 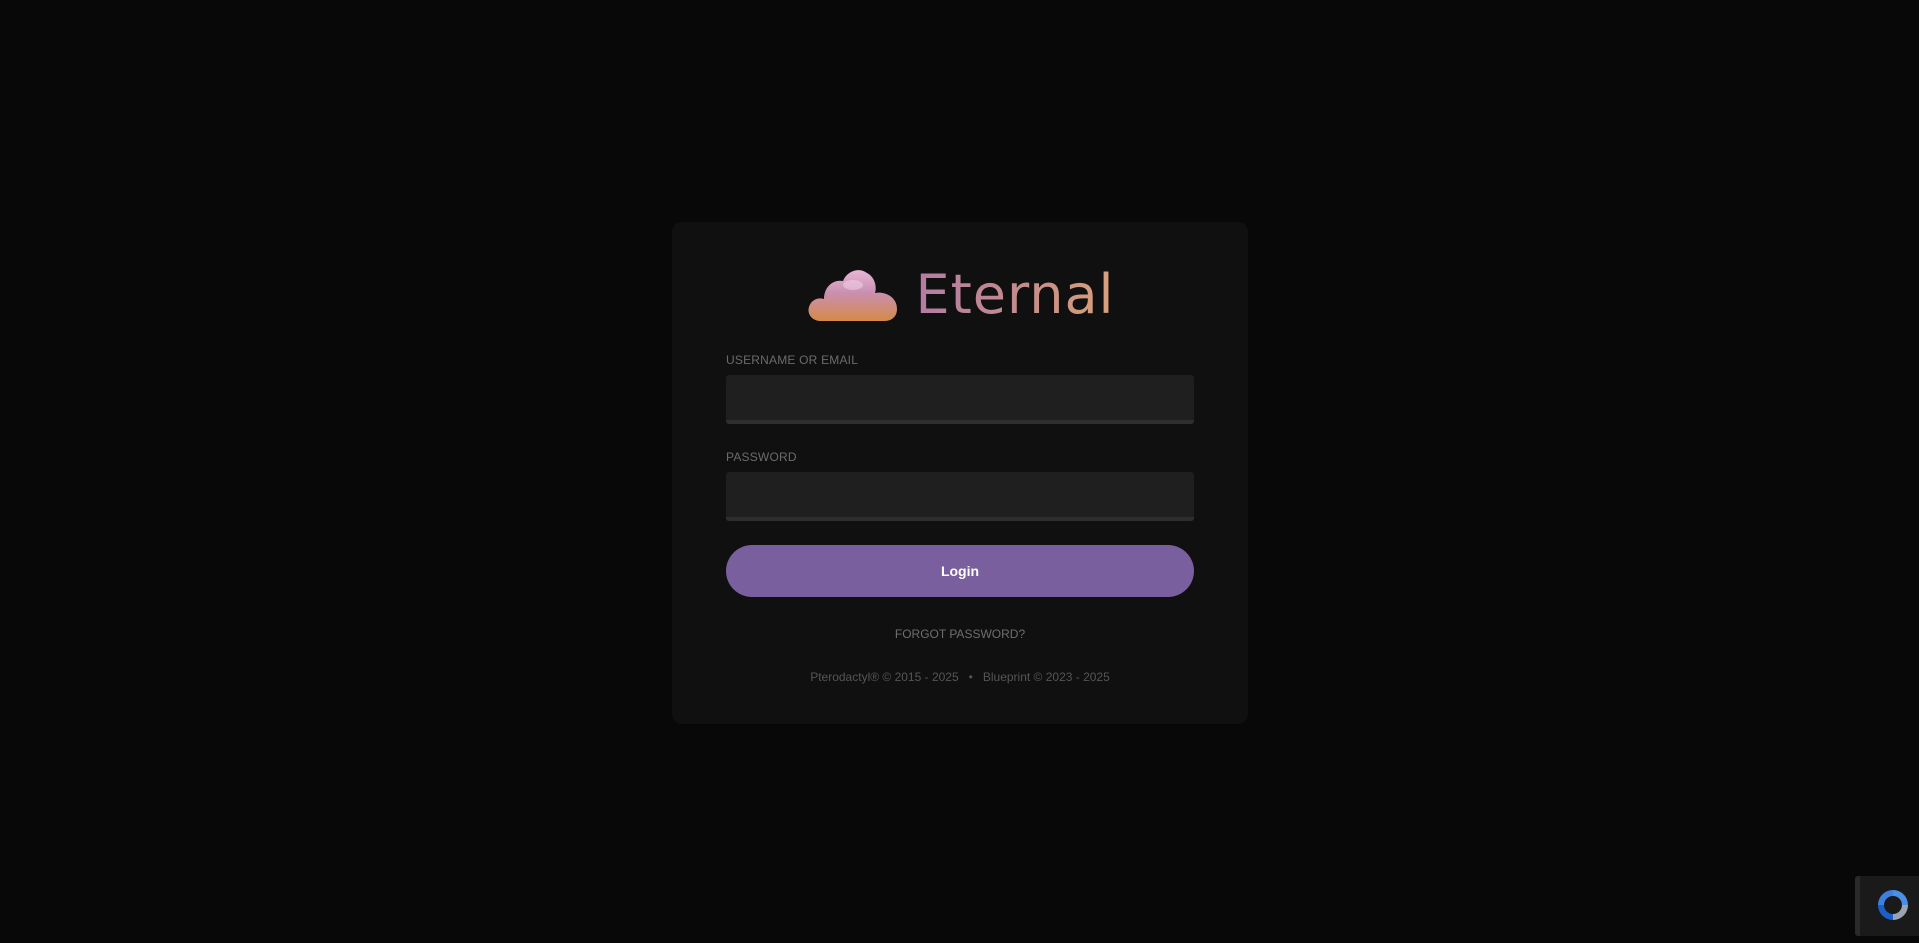 I want to click on cloud-logo-icon, so click(x=853, y=295).